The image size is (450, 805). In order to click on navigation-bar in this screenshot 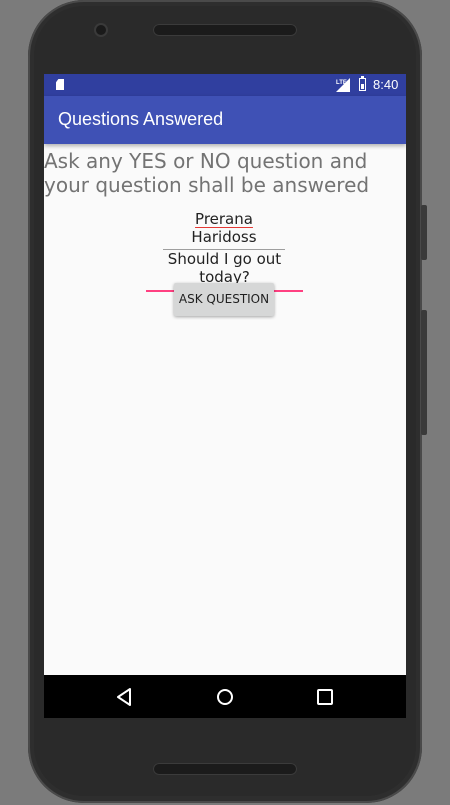, I will do `click(225, 696)`.